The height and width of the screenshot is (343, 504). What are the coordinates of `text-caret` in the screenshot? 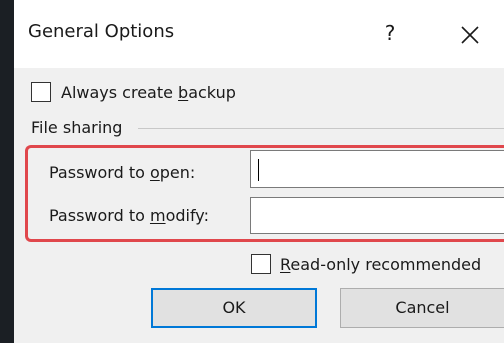 It's located at (258, 170).